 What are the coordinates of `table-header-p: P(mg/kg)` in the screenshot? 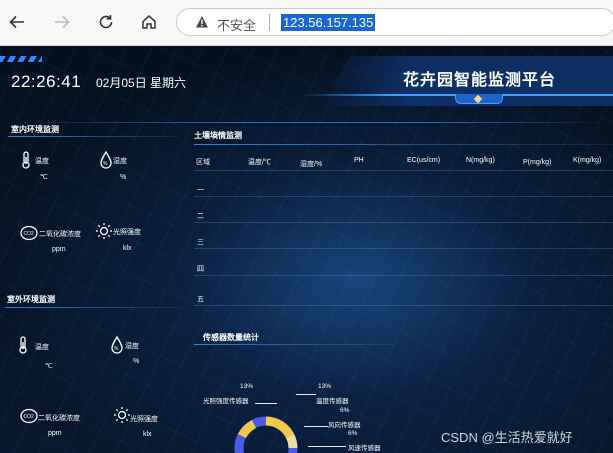 It's located at (537, 162).